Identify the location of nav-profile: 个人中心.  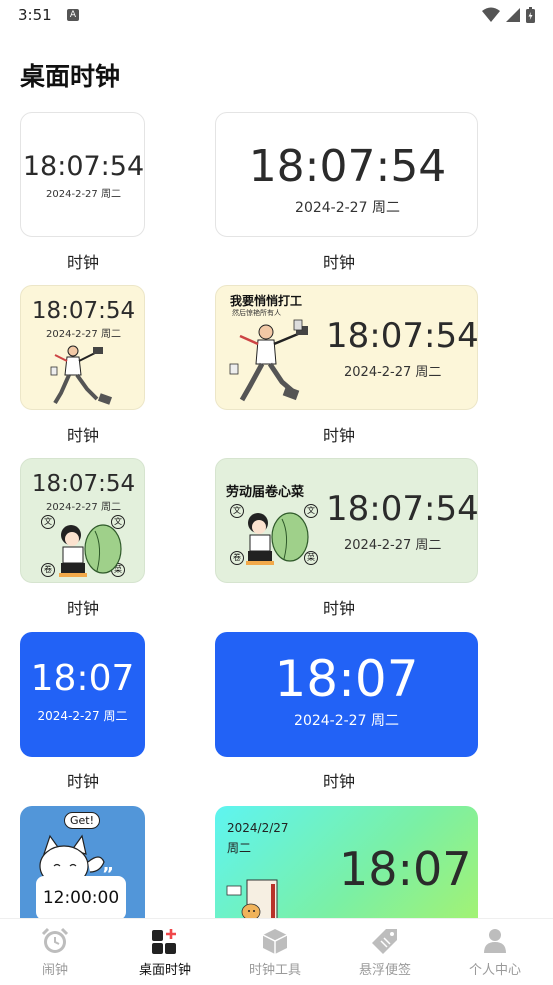
(495, 952).